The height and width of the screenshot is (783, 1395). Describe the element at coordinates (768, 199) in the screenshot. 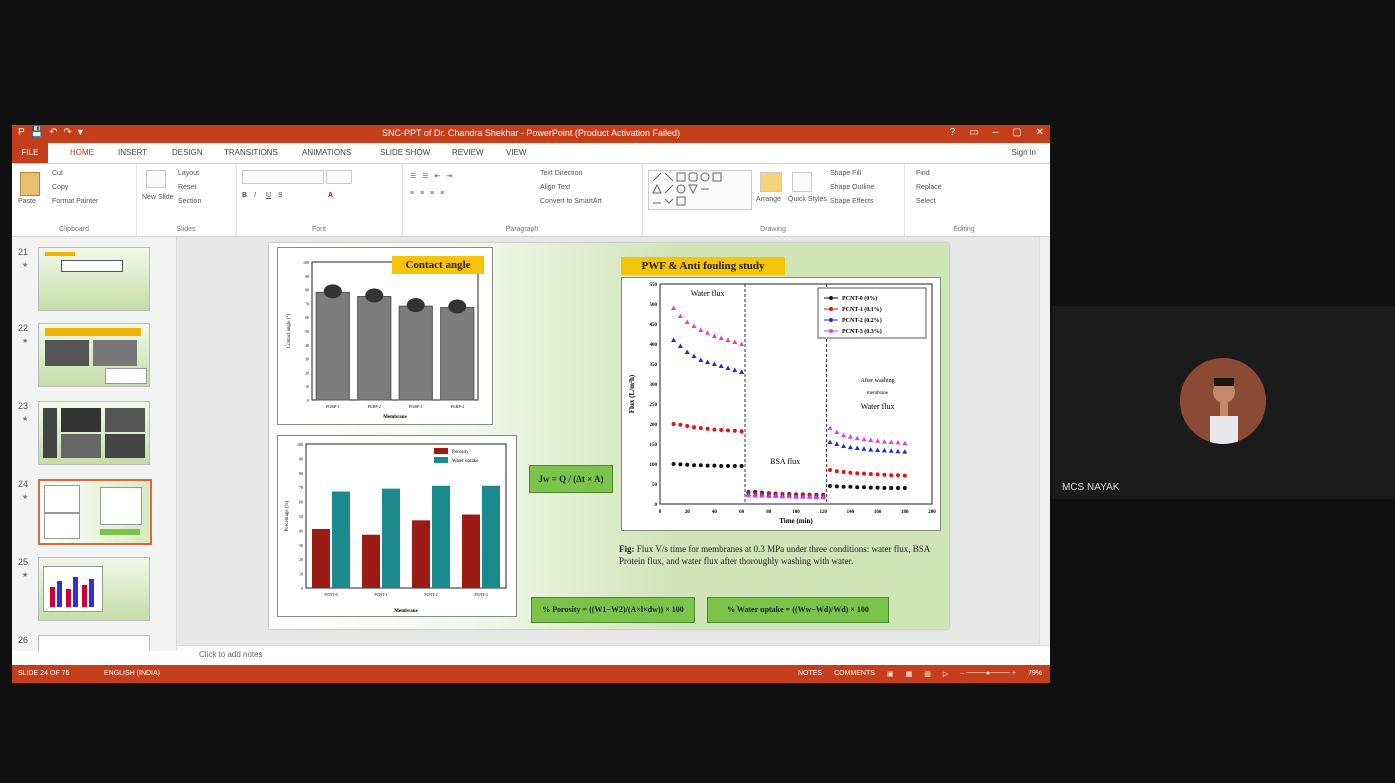

I see `arrange-button: Arrange` at that location.